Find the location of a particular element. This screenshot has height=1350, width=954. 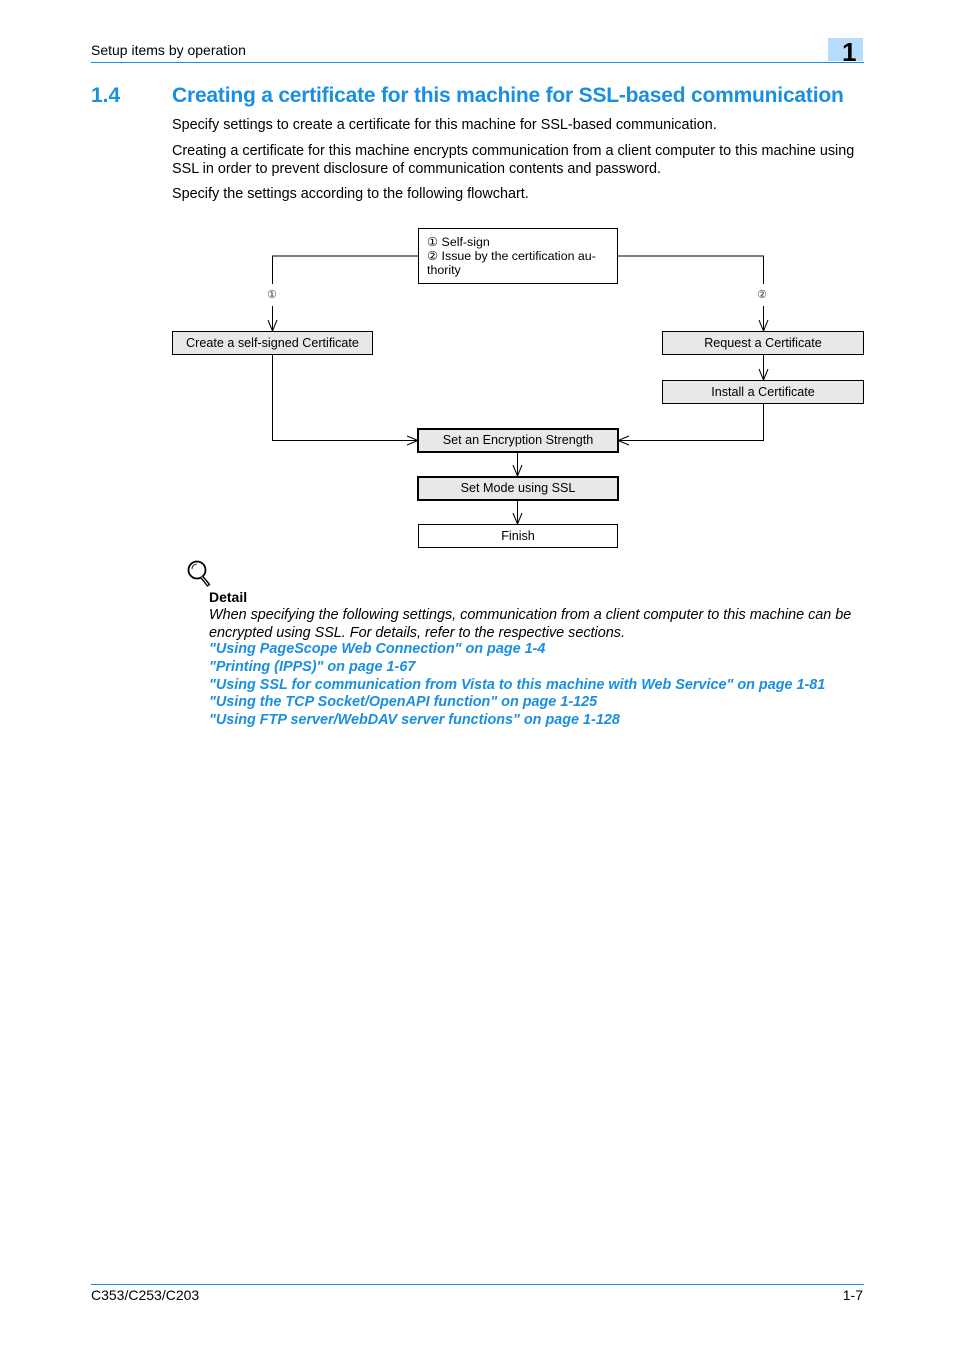

branch-label-self-sign: ① is located at coordinates (272, 295).